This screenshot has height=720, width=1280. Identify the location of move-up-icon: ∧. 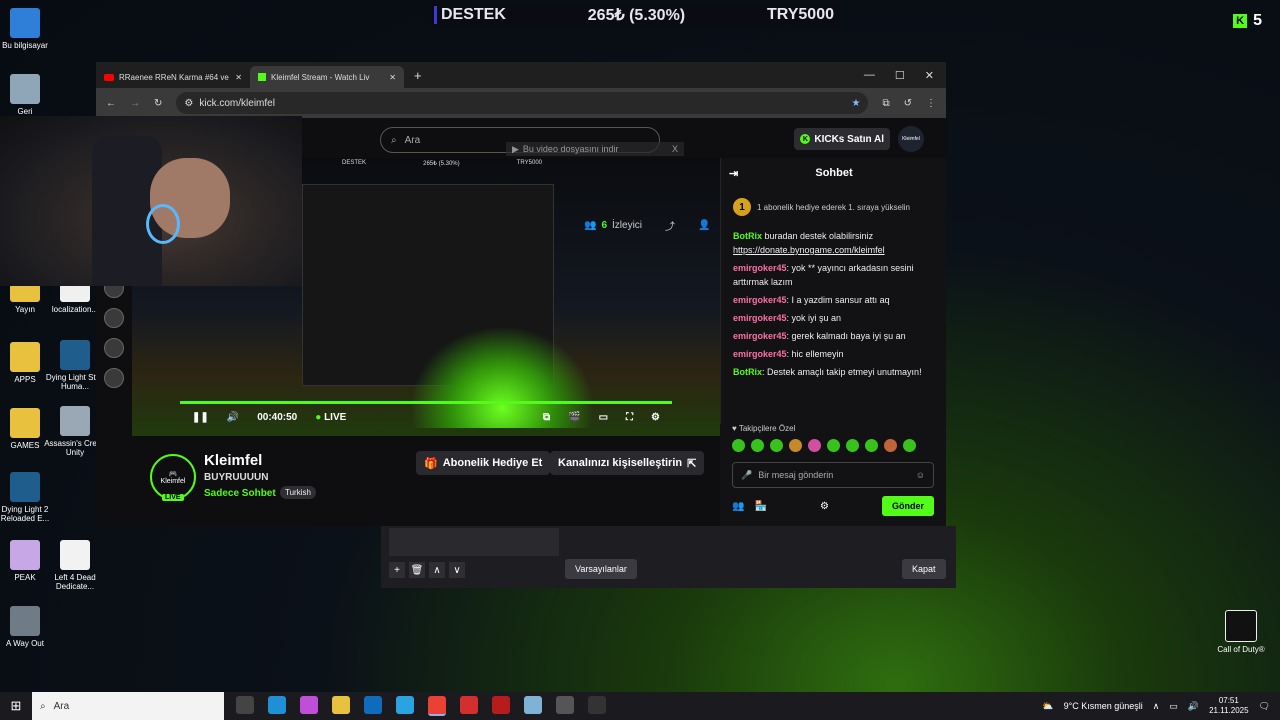
(437, 570).